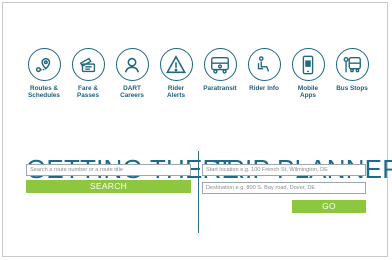 Image resolution: width=392 pixels, height=260 pixels. What do you see at coordinates (176, 92) in the screenshot?
I see `tile-label: Rider Alerts` at bounding box center [176, 92].